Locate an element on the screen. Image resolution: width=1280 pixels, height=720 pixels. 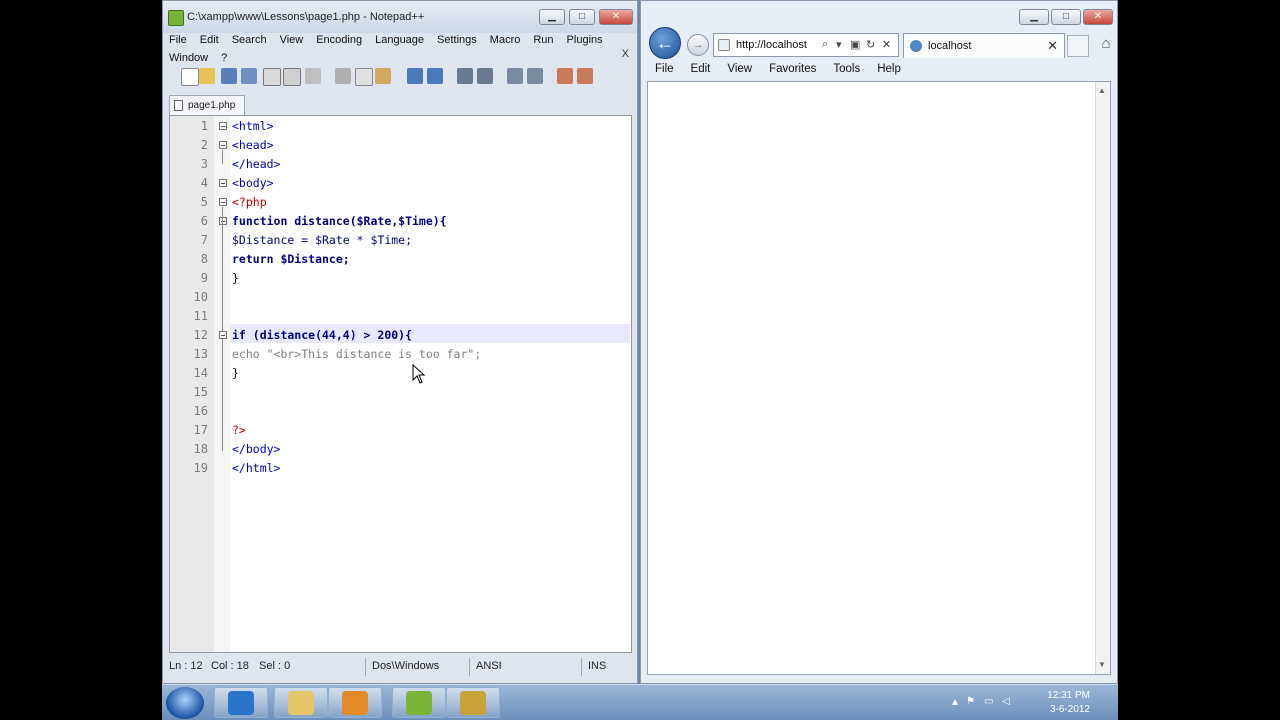
show-hidden-icons-icon: ▲ is located at coordinates (955, 702).